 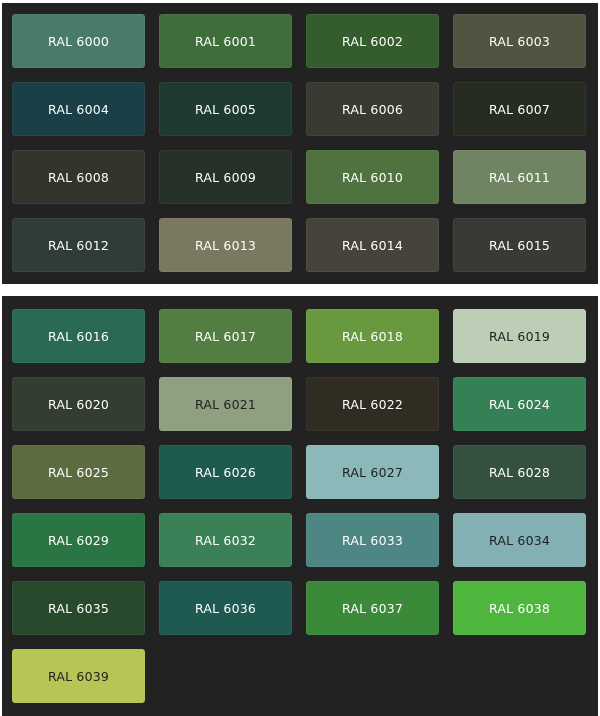 I want to click on swatch-label: RAL 6036, so click(x=225, y=608).